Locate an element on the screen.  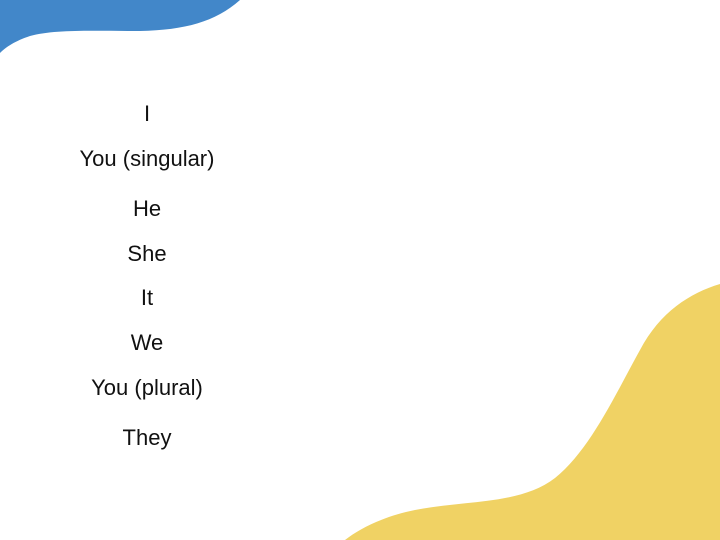
pronoun-you-singular: You (singular) is located at coordinates (147, 158).